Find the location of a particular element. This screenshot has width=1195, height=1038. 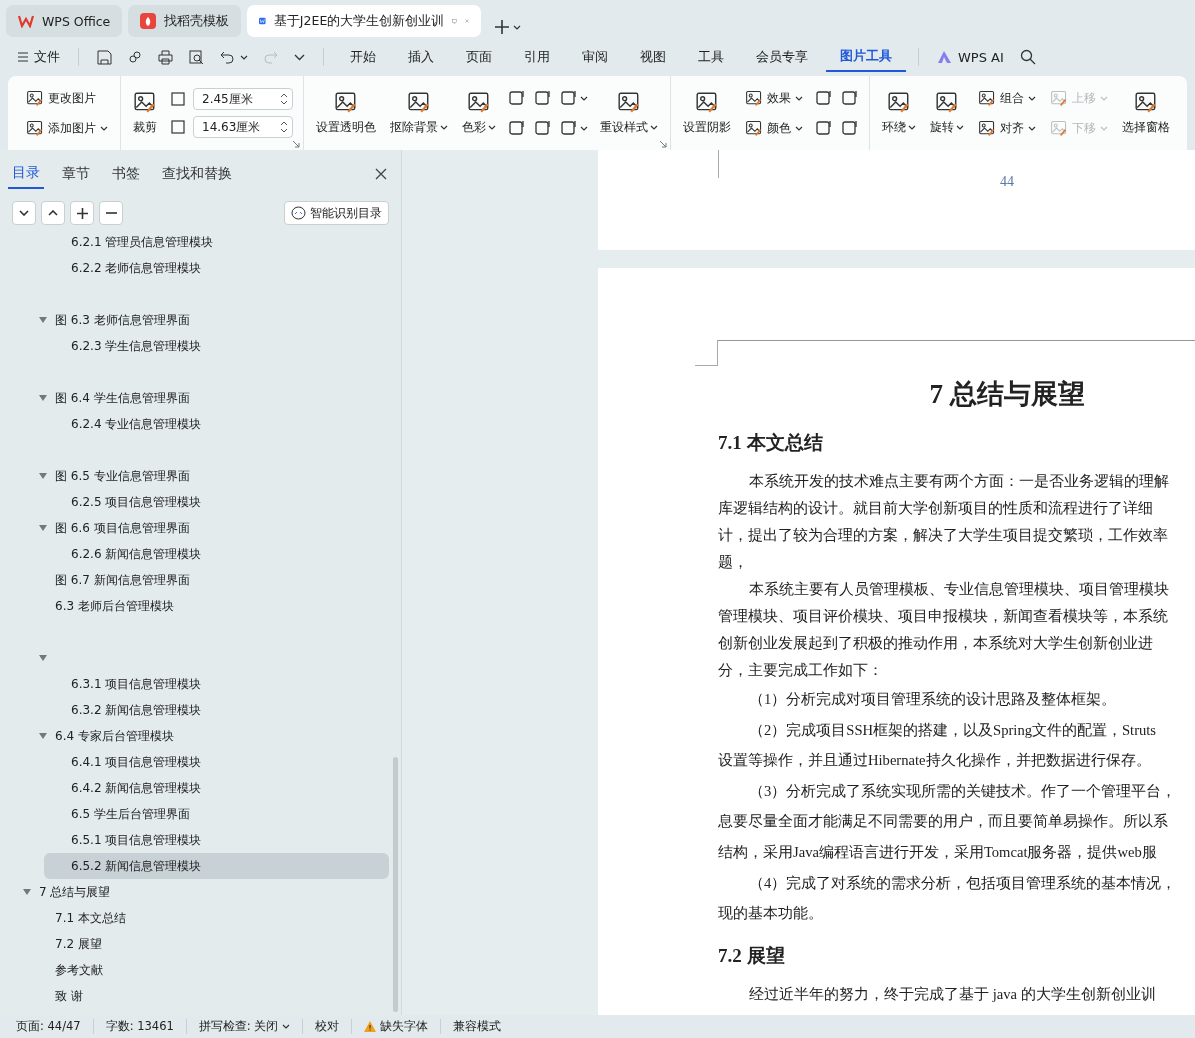

ribbon-tab: 开始 is located at coordinates (363, 57).